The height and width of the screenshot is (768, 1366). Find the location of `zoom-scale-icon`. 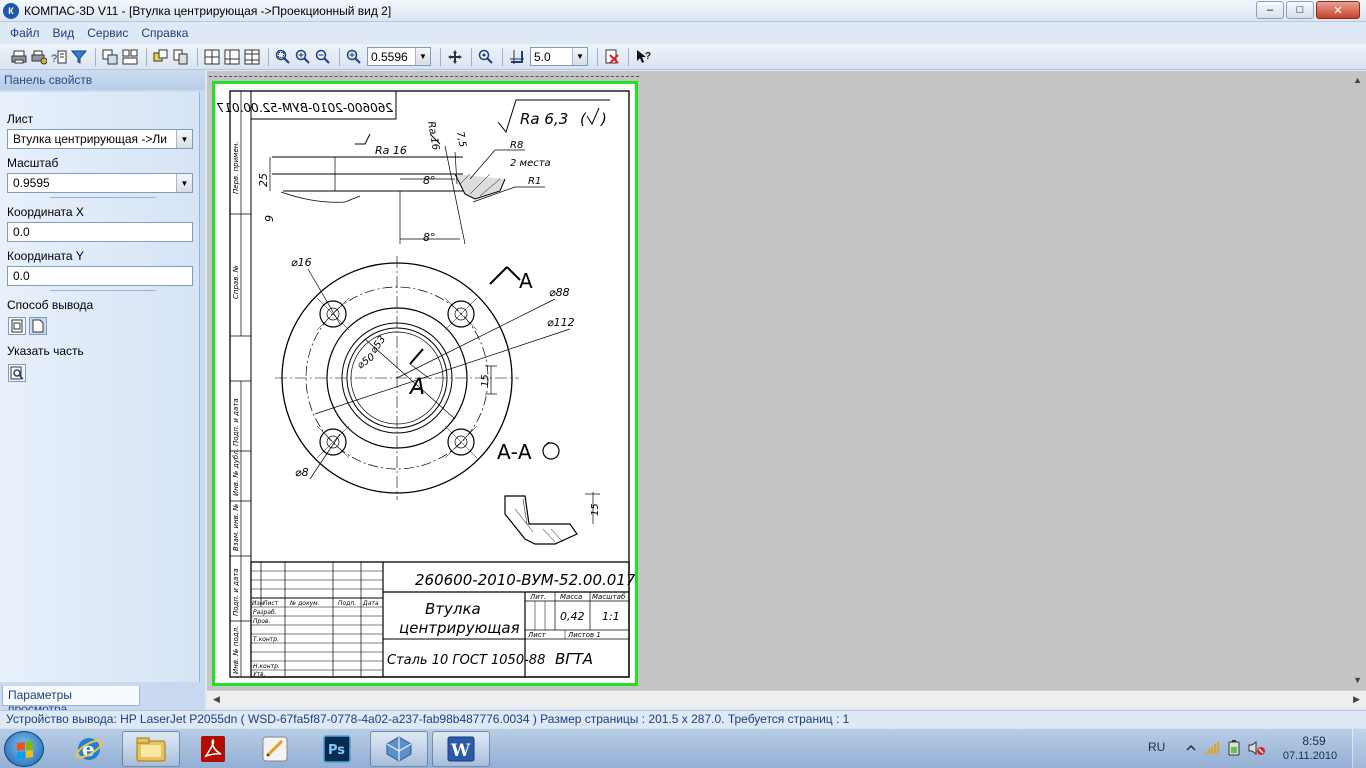

zoom-scale-icon is located at coordinates (354, 57).